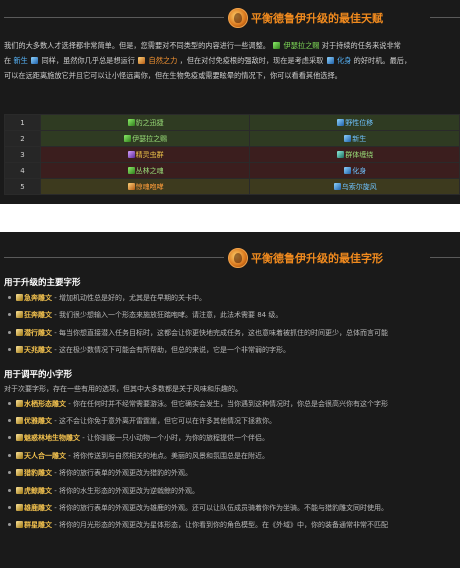 The image size is (460, 568). What do you see at coordinates (150, 138) in the screenshot?
I see `talent-name: 伊瑟拉之赐` at bounding box center [150, 138].